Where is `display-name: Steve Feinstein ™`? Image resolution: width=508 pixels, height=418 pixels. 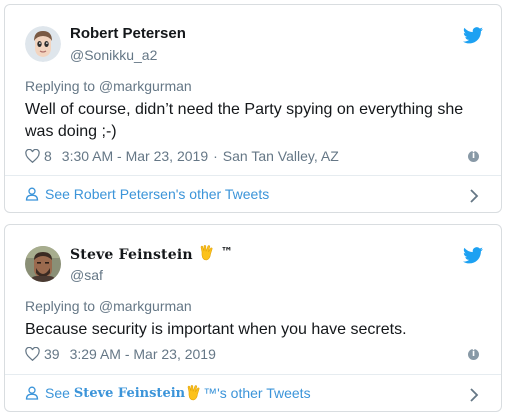
display-name: Steve Feinstein ™ is located at coordinates (151, 254).